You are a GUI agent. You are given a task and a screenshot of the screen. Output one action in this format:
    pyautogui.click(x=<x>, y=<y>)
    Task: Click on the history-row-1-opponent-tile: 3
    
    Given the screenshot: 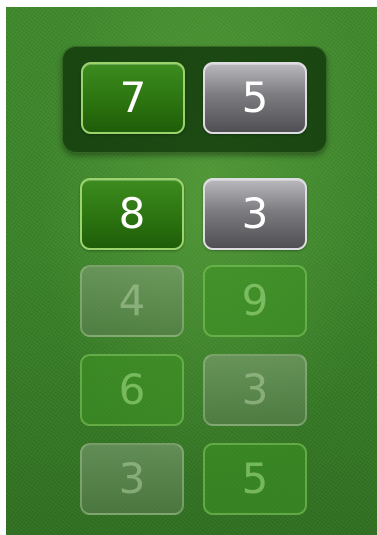 What is the action you would take?
    pyautogui.click(x=255, y=214)
    